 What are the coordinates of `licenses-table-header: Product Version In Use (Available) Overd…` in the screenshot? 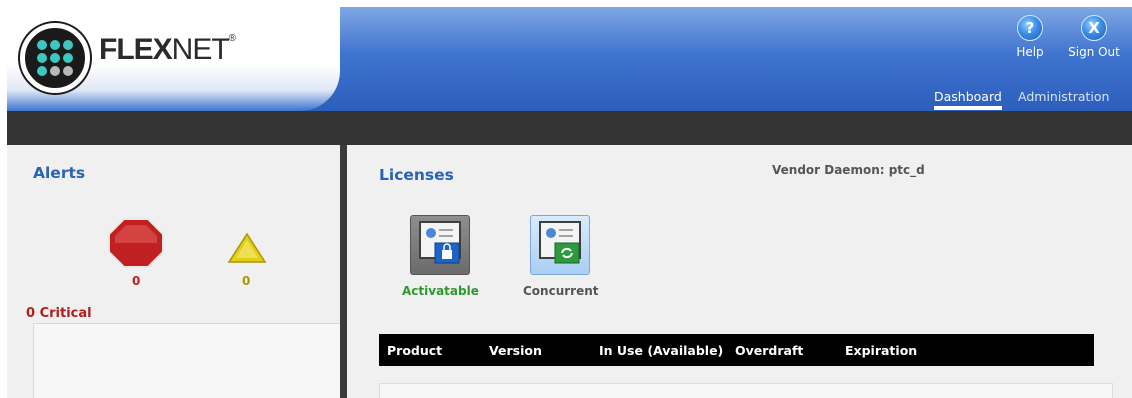 It's located at (736, 350).